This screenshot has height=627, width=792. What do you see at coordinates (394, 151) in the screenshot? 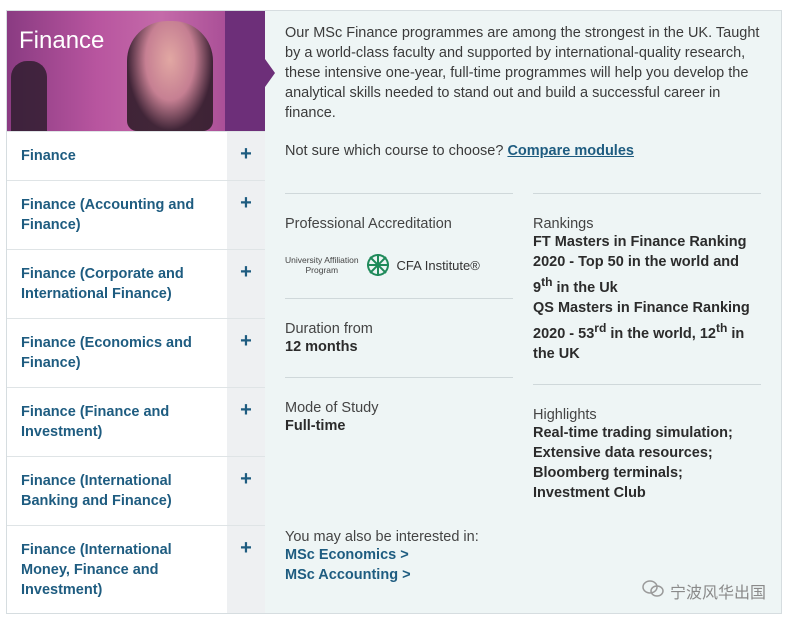
I see `compare-prompt: Not sure which course to choose?` at bounding box center [394, 151].